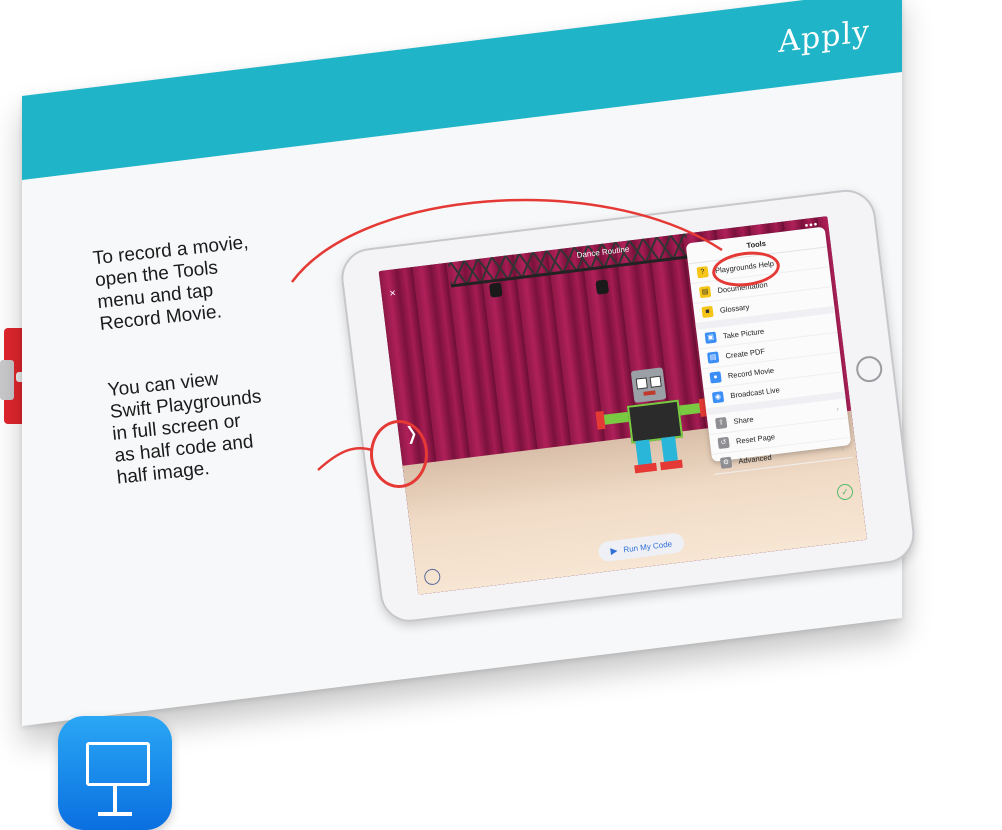  What do you see at coordinates (652, 424) in the screenshot?
I see `robot-character` at bounding box center [652, 424].